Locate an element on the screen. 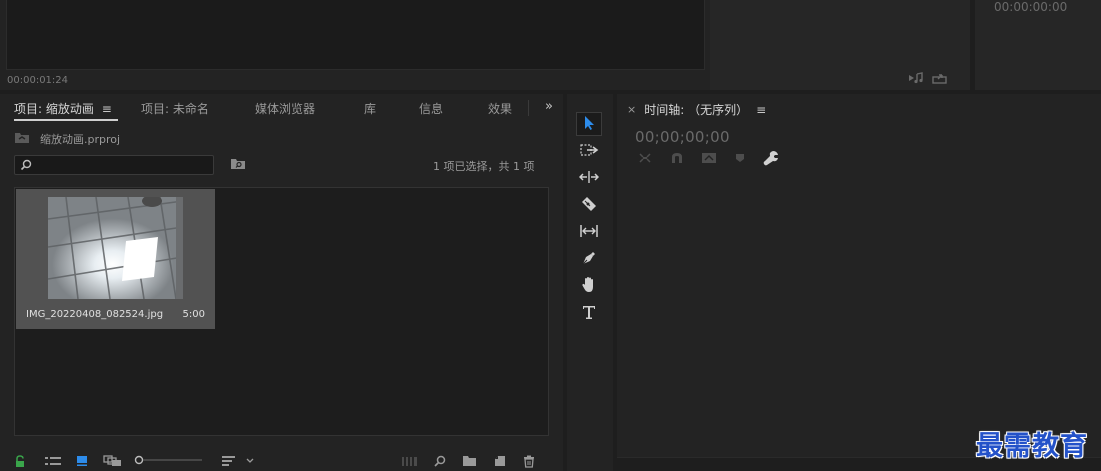  new-bin-icon is located at coordinates (469, 462).